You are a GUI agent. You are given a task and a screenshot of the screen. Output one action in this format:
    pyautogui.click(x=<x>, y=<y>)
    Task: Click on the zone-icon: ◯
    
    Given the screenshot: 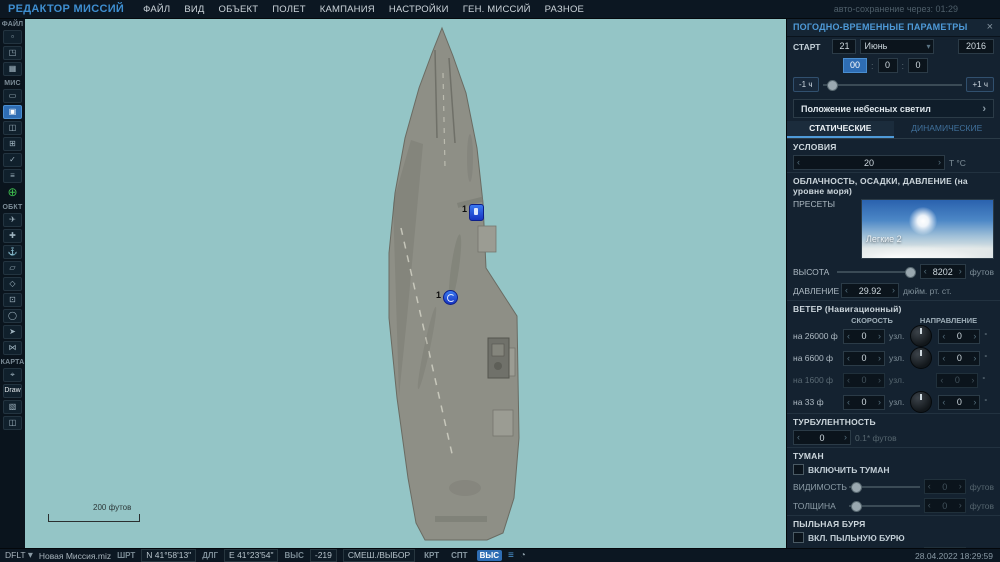 What is the action you would take?
    pyautogui.click(x=12, y=316)
    